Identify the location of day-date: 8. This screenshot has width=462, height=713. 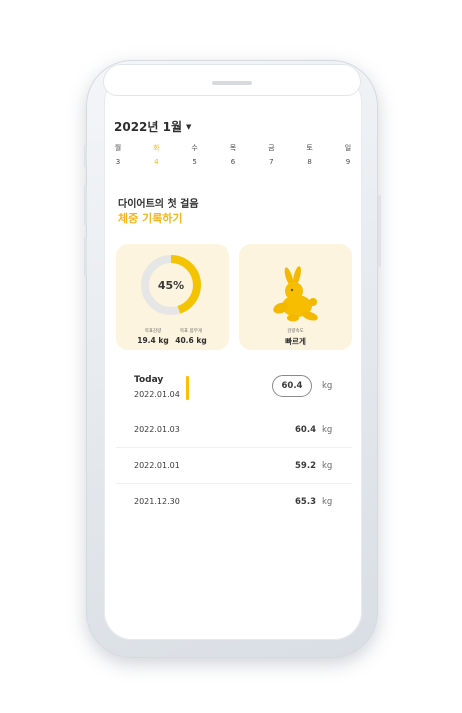
(309, 162).